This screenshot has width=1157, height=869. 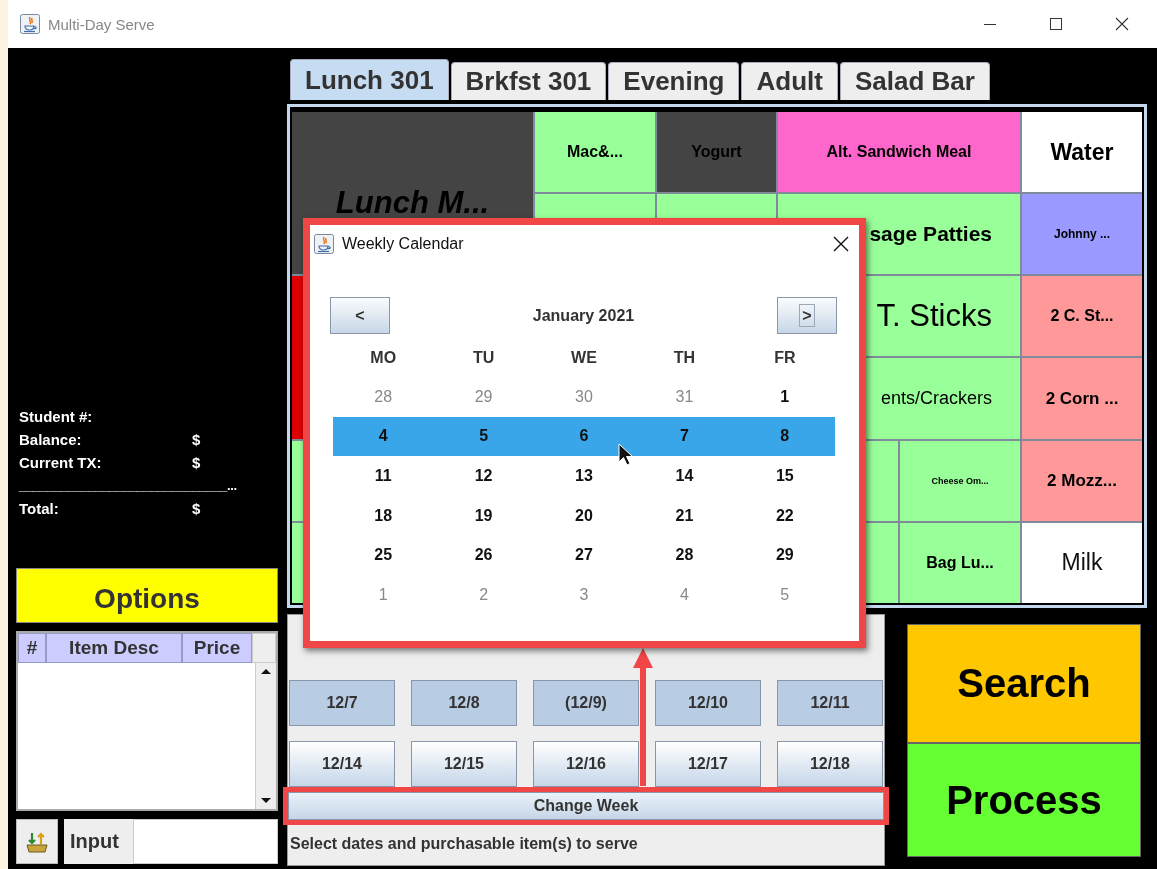 I want to click on calendar-day: 25, so click(x=383, y=555).